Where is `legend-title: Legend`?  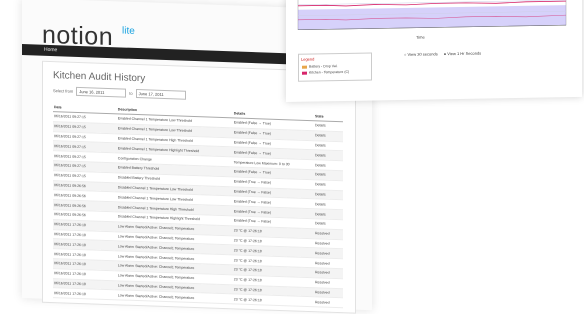
legend-title: Legend is located at coordinates (308, 59).